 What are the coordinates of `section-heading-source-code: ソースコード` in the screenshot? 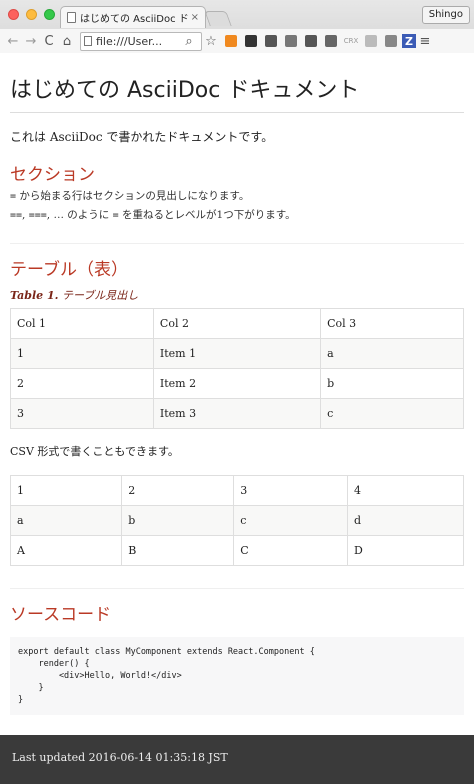 It's located at (61, 615).